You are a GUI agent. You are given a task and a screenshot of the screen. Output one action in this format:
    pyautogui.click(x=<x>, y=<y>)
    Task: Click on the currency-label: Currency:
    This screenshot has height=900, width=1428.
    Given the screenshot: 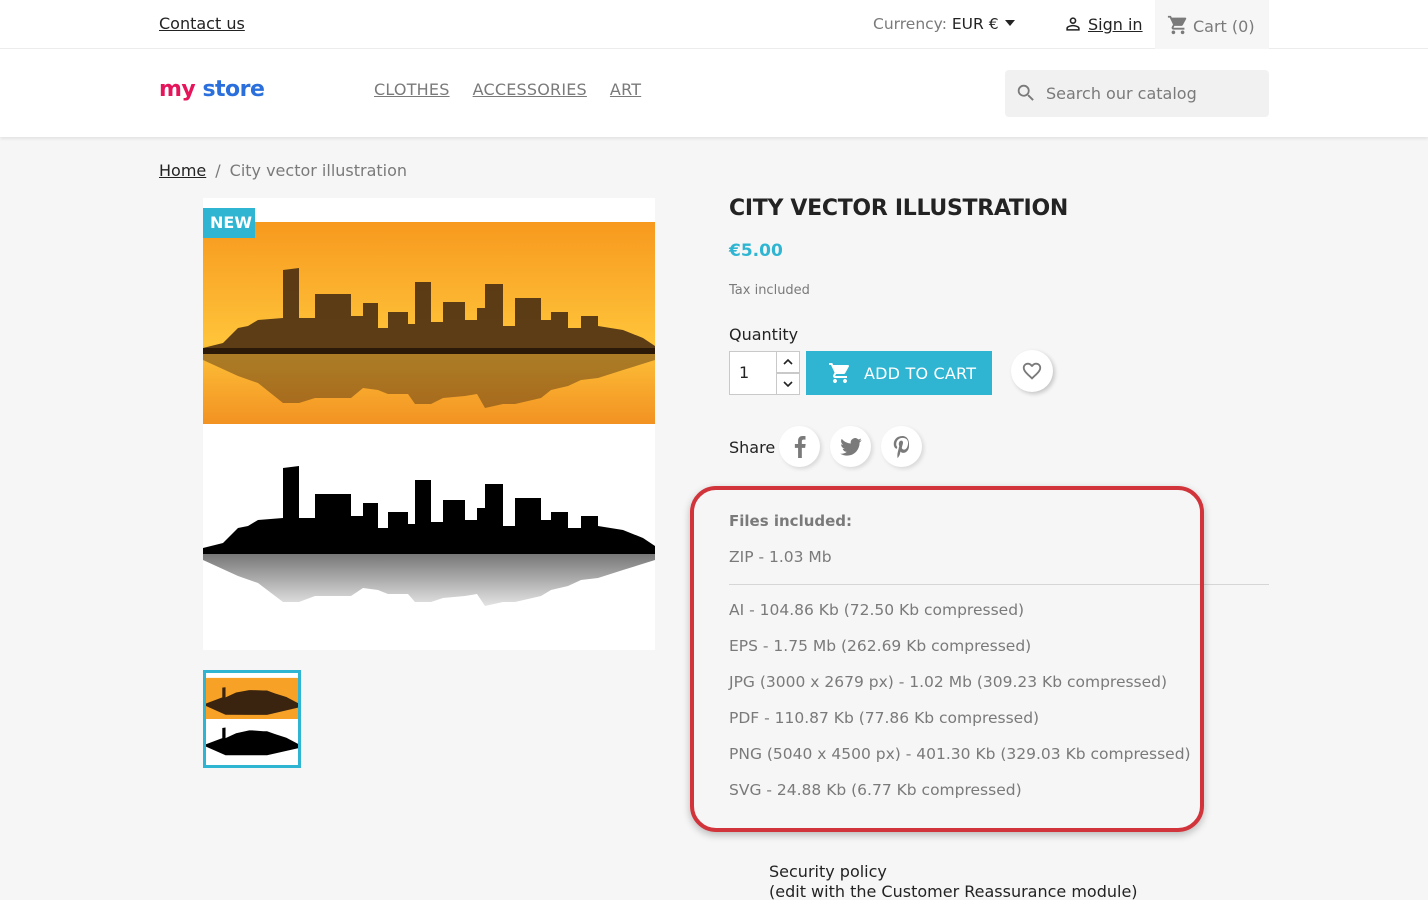 What is the action you would take?
    pyautogui.click(x=910, y=24)
    